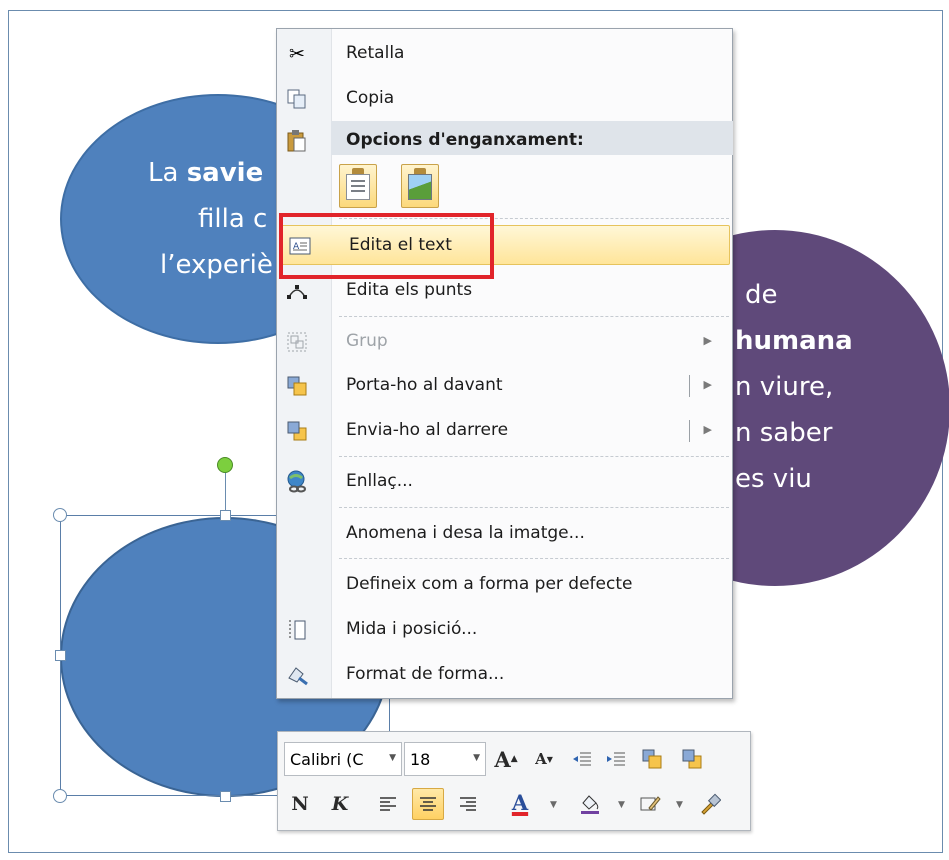 Image resolution: width=949 pixels, height=860 pixels. Describe the element at coordinates (504, 585) in the screenshot. I see `menu-item-set-default-shape: Defineix com a forma per defecte` at that location.